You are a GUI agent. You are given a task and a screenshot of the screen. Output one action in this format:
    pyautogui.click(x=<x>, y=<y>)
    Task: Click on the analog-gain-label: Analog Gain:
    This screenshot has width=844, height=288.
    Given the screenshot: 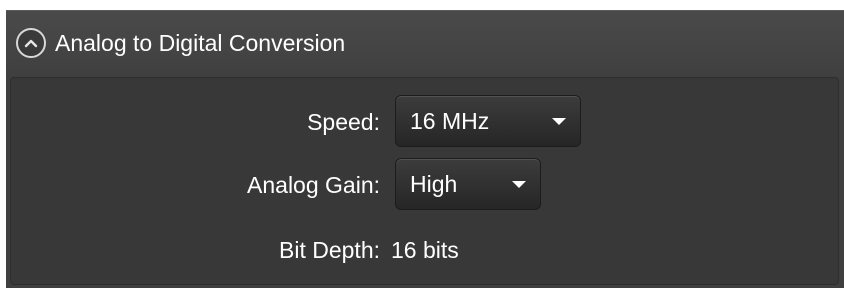 What is the action you would take?
    pyautogui.click(x=313, y=185)
    